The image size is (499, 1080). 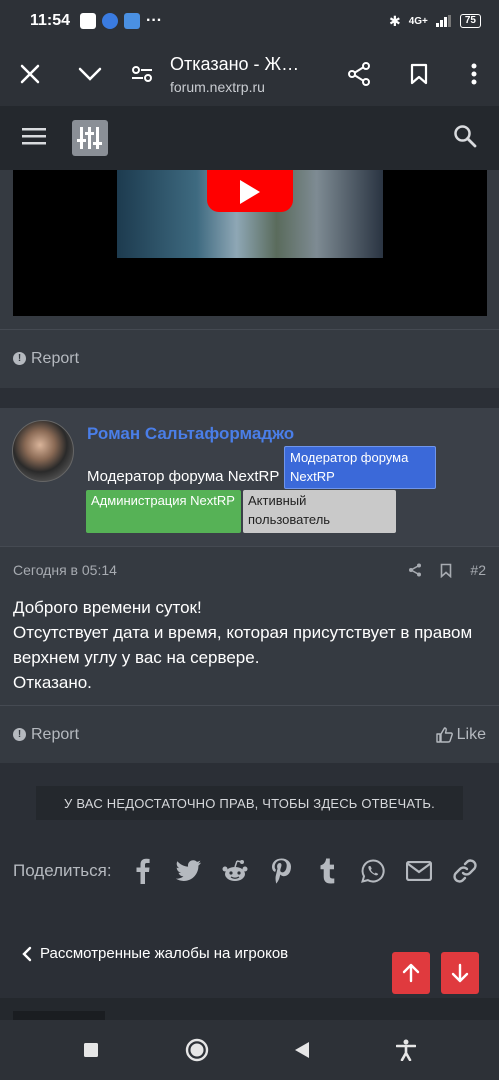 What do you see at coordinates (52, 682) in the screenshot?
I see `message-line: Отказано.` at bounding box center [52, 682].